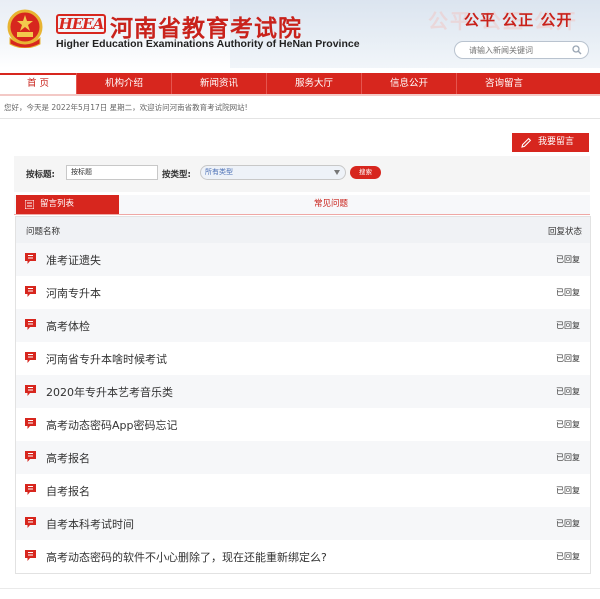  What do you see at coordinates (176, 175) in the screenshot?
I see `type-filter-label: 按类型:` at bounding box center [176, 175].